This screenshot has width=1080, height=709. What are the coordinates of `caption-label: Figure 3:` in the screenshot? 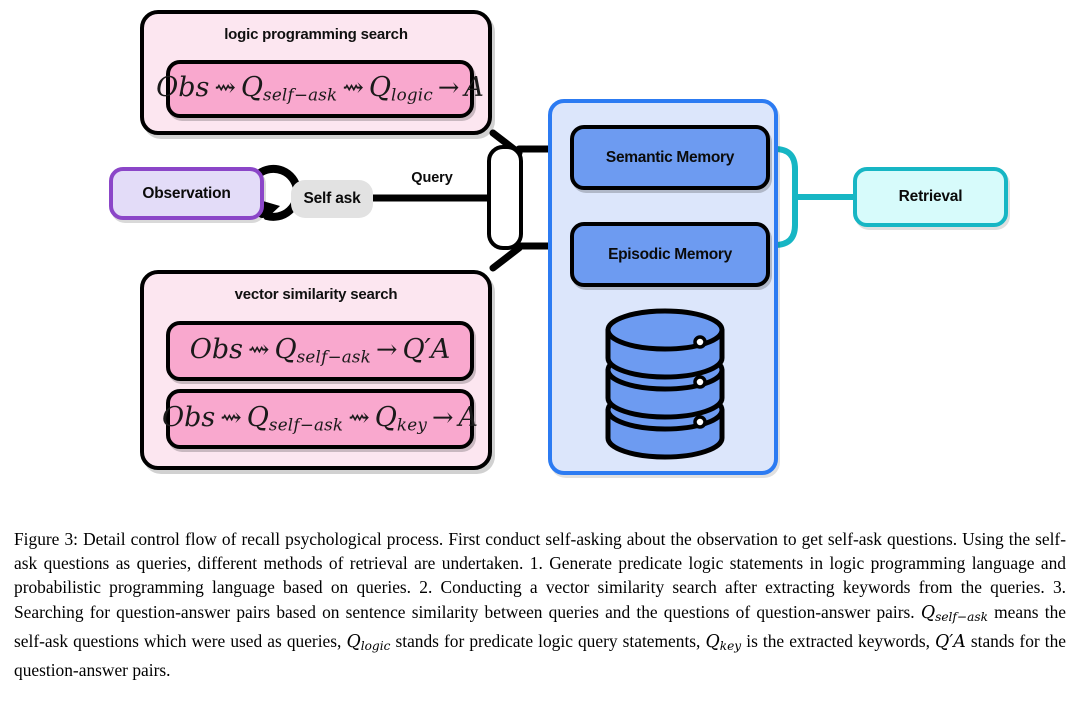 It's located at (46, 539).